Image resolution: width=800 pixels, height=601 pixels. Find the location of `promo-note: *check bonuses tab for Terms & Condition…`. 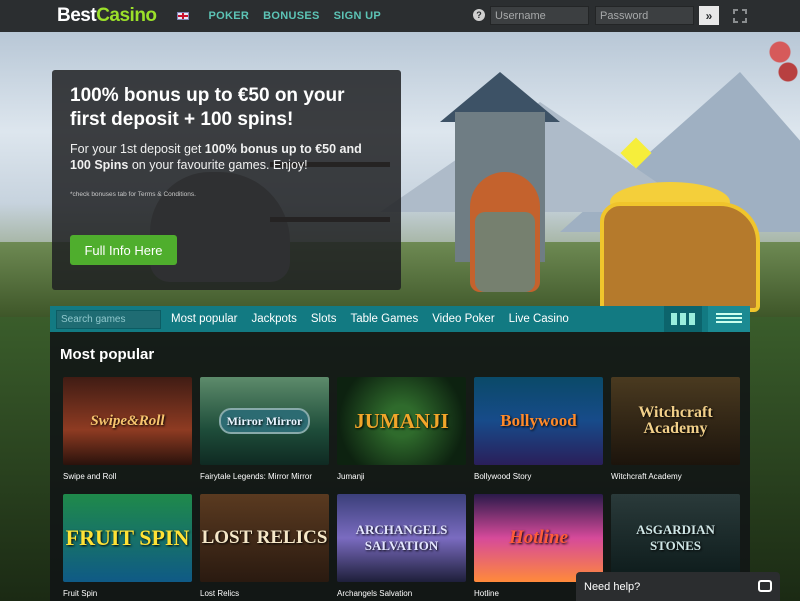

promo-note: *check bonuses tab for Terms & Condition… is located at coordinates (133, 194).